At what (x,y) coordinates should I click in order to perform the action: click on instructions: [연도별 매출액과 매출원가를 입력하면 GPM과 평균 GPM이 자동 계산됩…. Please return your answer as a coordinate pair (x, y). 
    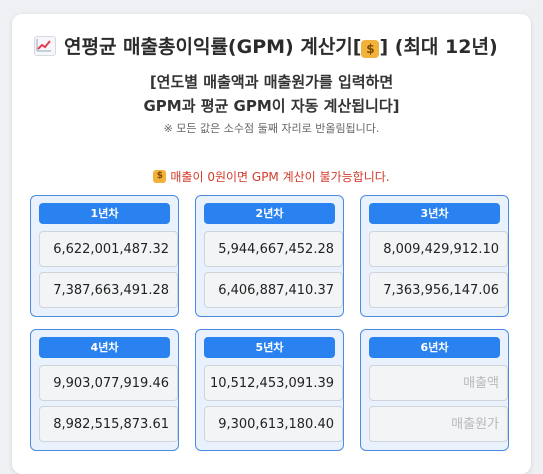
    Looking at the image, I should click on (271, 94).